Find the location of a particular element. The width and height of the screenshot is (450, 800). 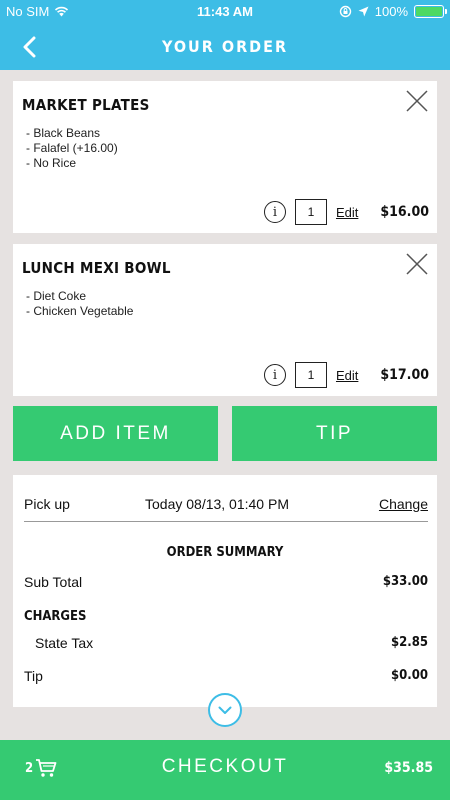

pickup-row: Pick up Today 08/13, 01:40 PM Change is located at coordinates (226, 509).